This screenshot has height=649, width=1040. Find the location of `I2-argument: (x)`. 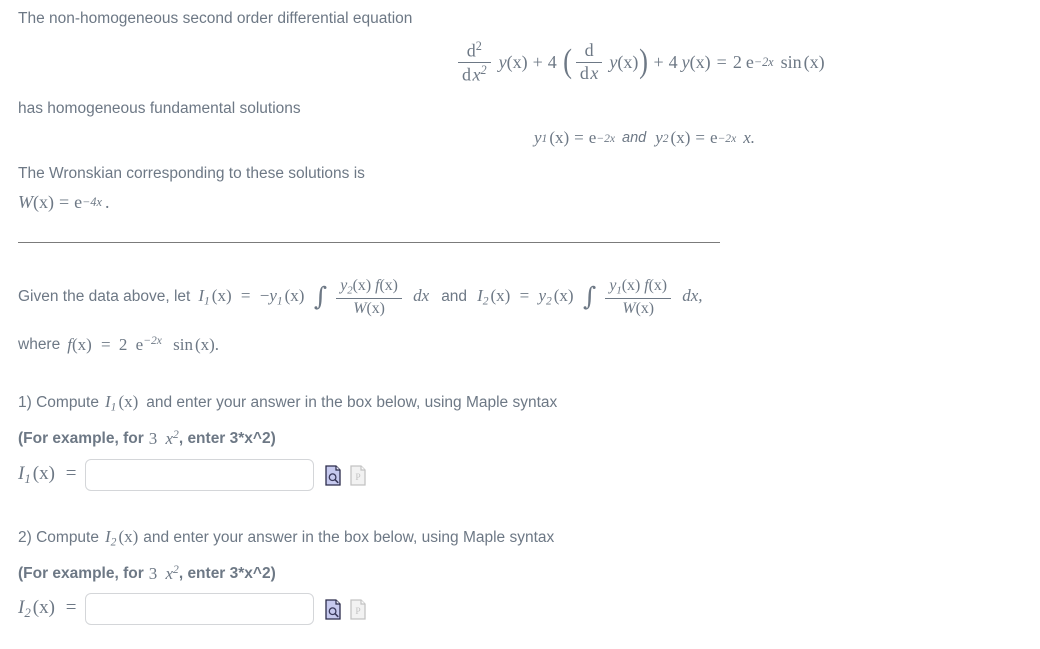

I2-argument: (x) is located at coordinates (500, 295).